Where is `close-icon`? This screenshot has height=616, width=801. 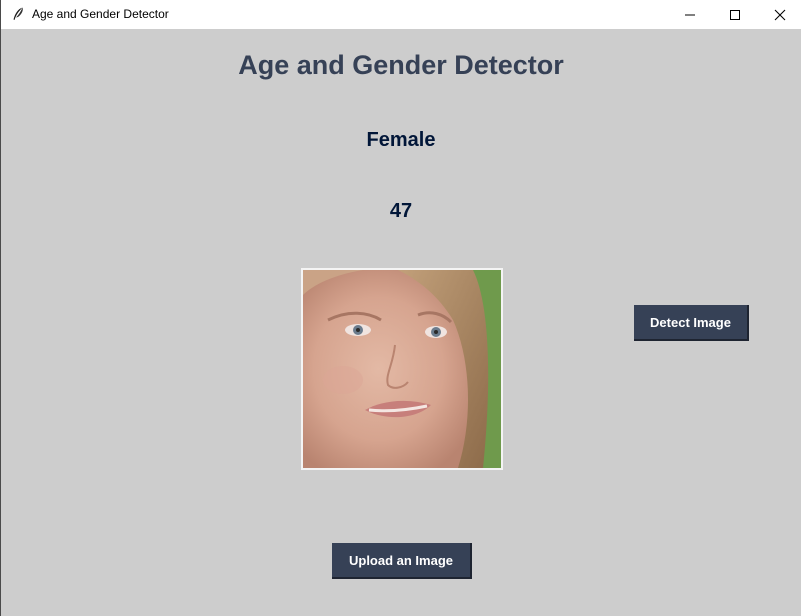
close-icon is located at coordinates (780, 14).